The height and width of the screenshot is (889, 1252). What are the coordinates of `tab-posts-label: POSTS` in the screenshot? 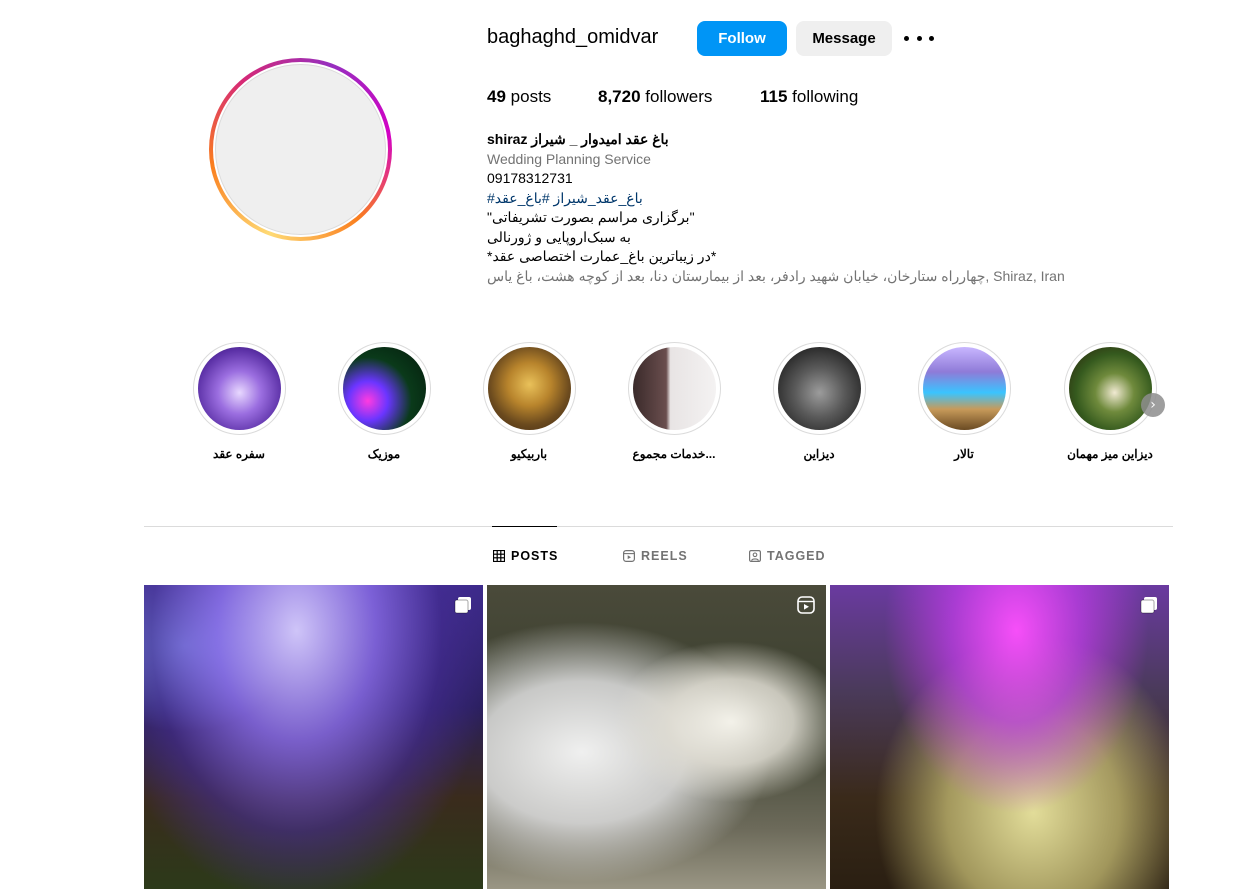 It's located at (535, 556).